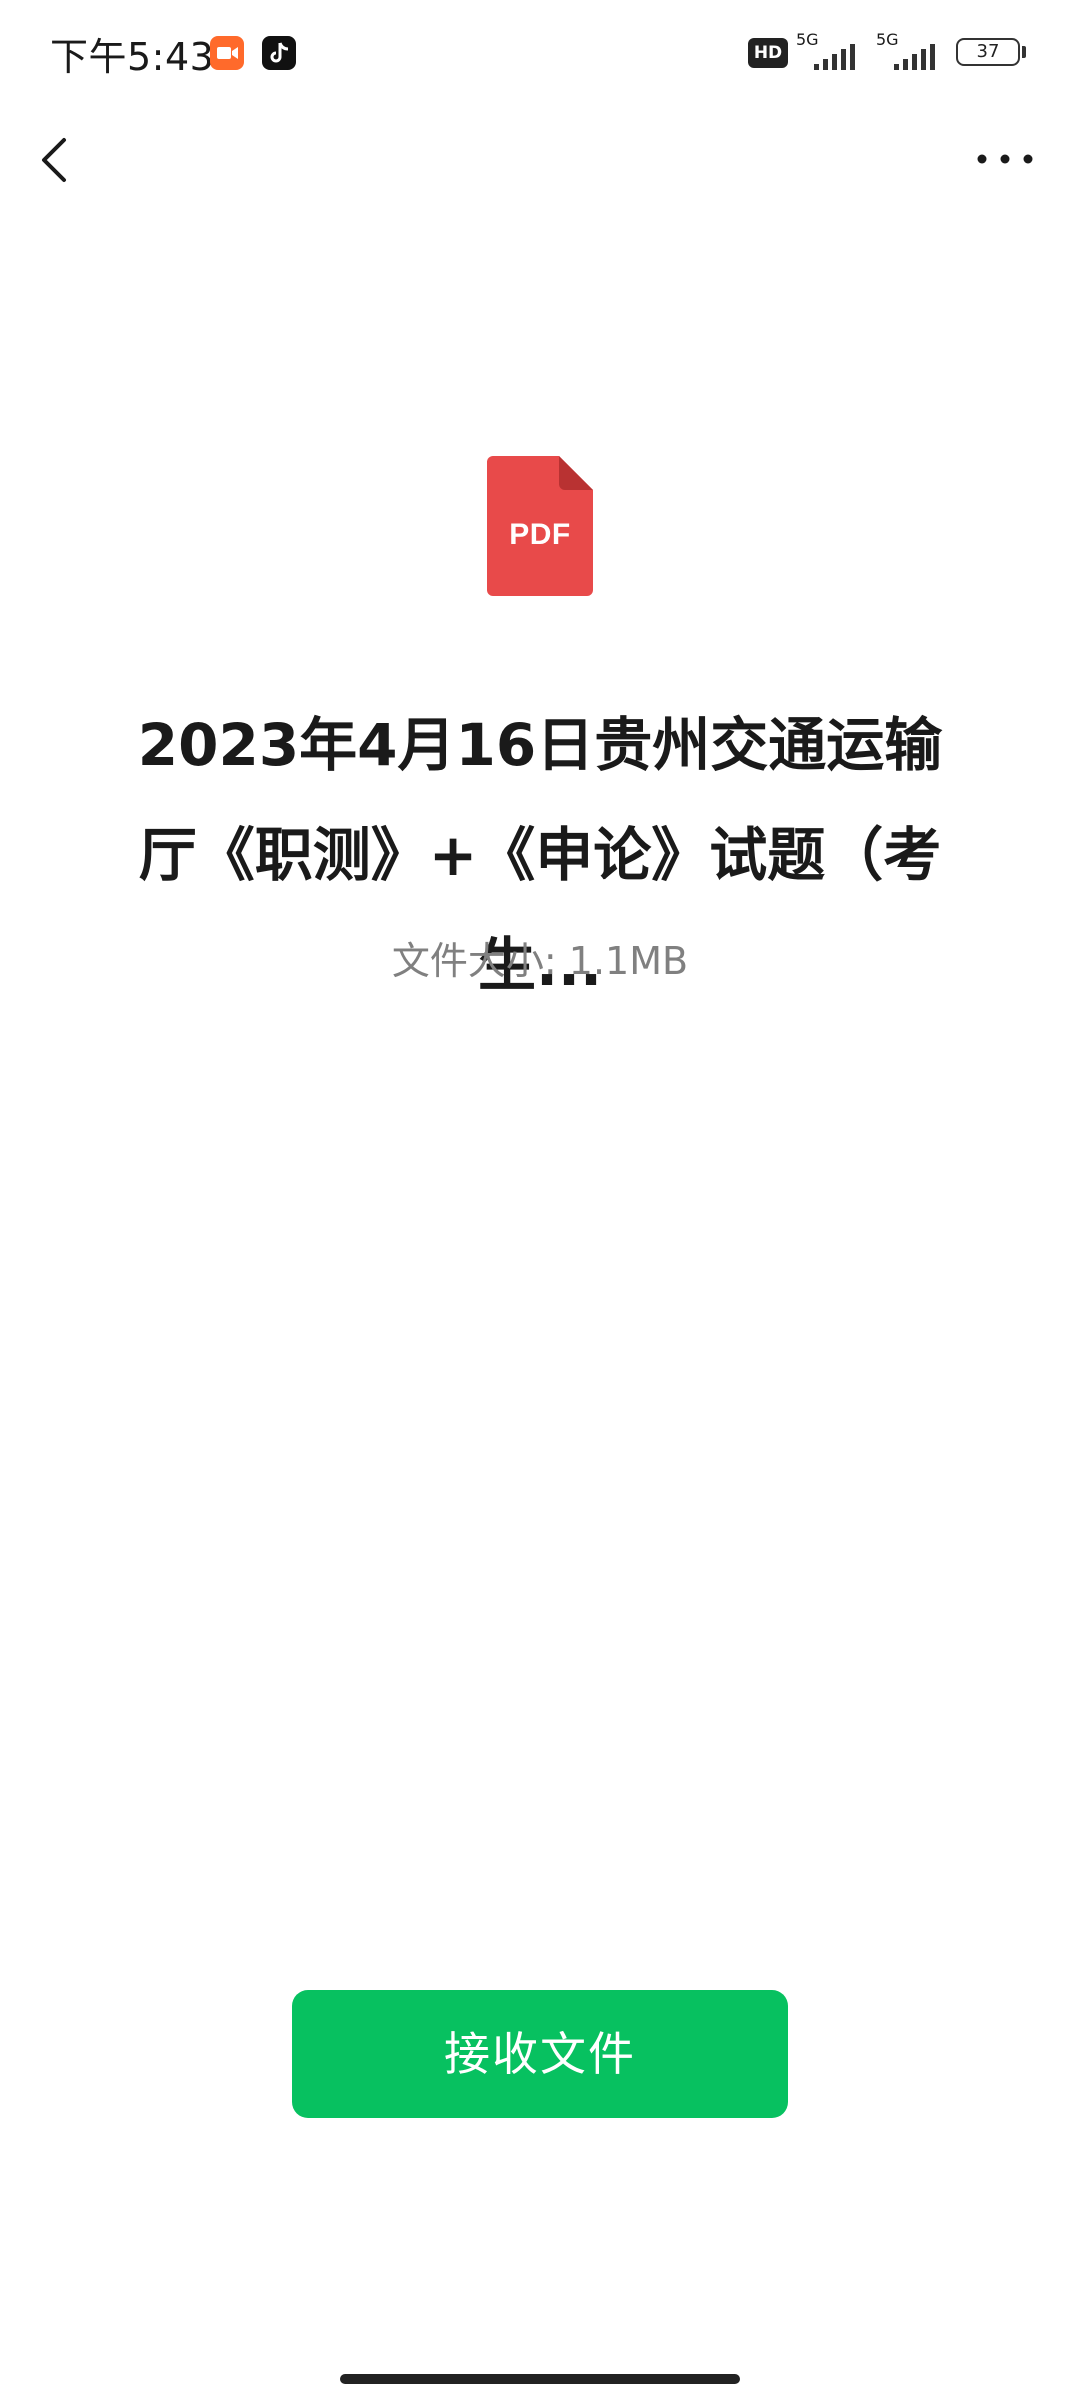 This screenshot has width=1080, height=2400. I want to click on chevron-left-icon, so click(54, 160).